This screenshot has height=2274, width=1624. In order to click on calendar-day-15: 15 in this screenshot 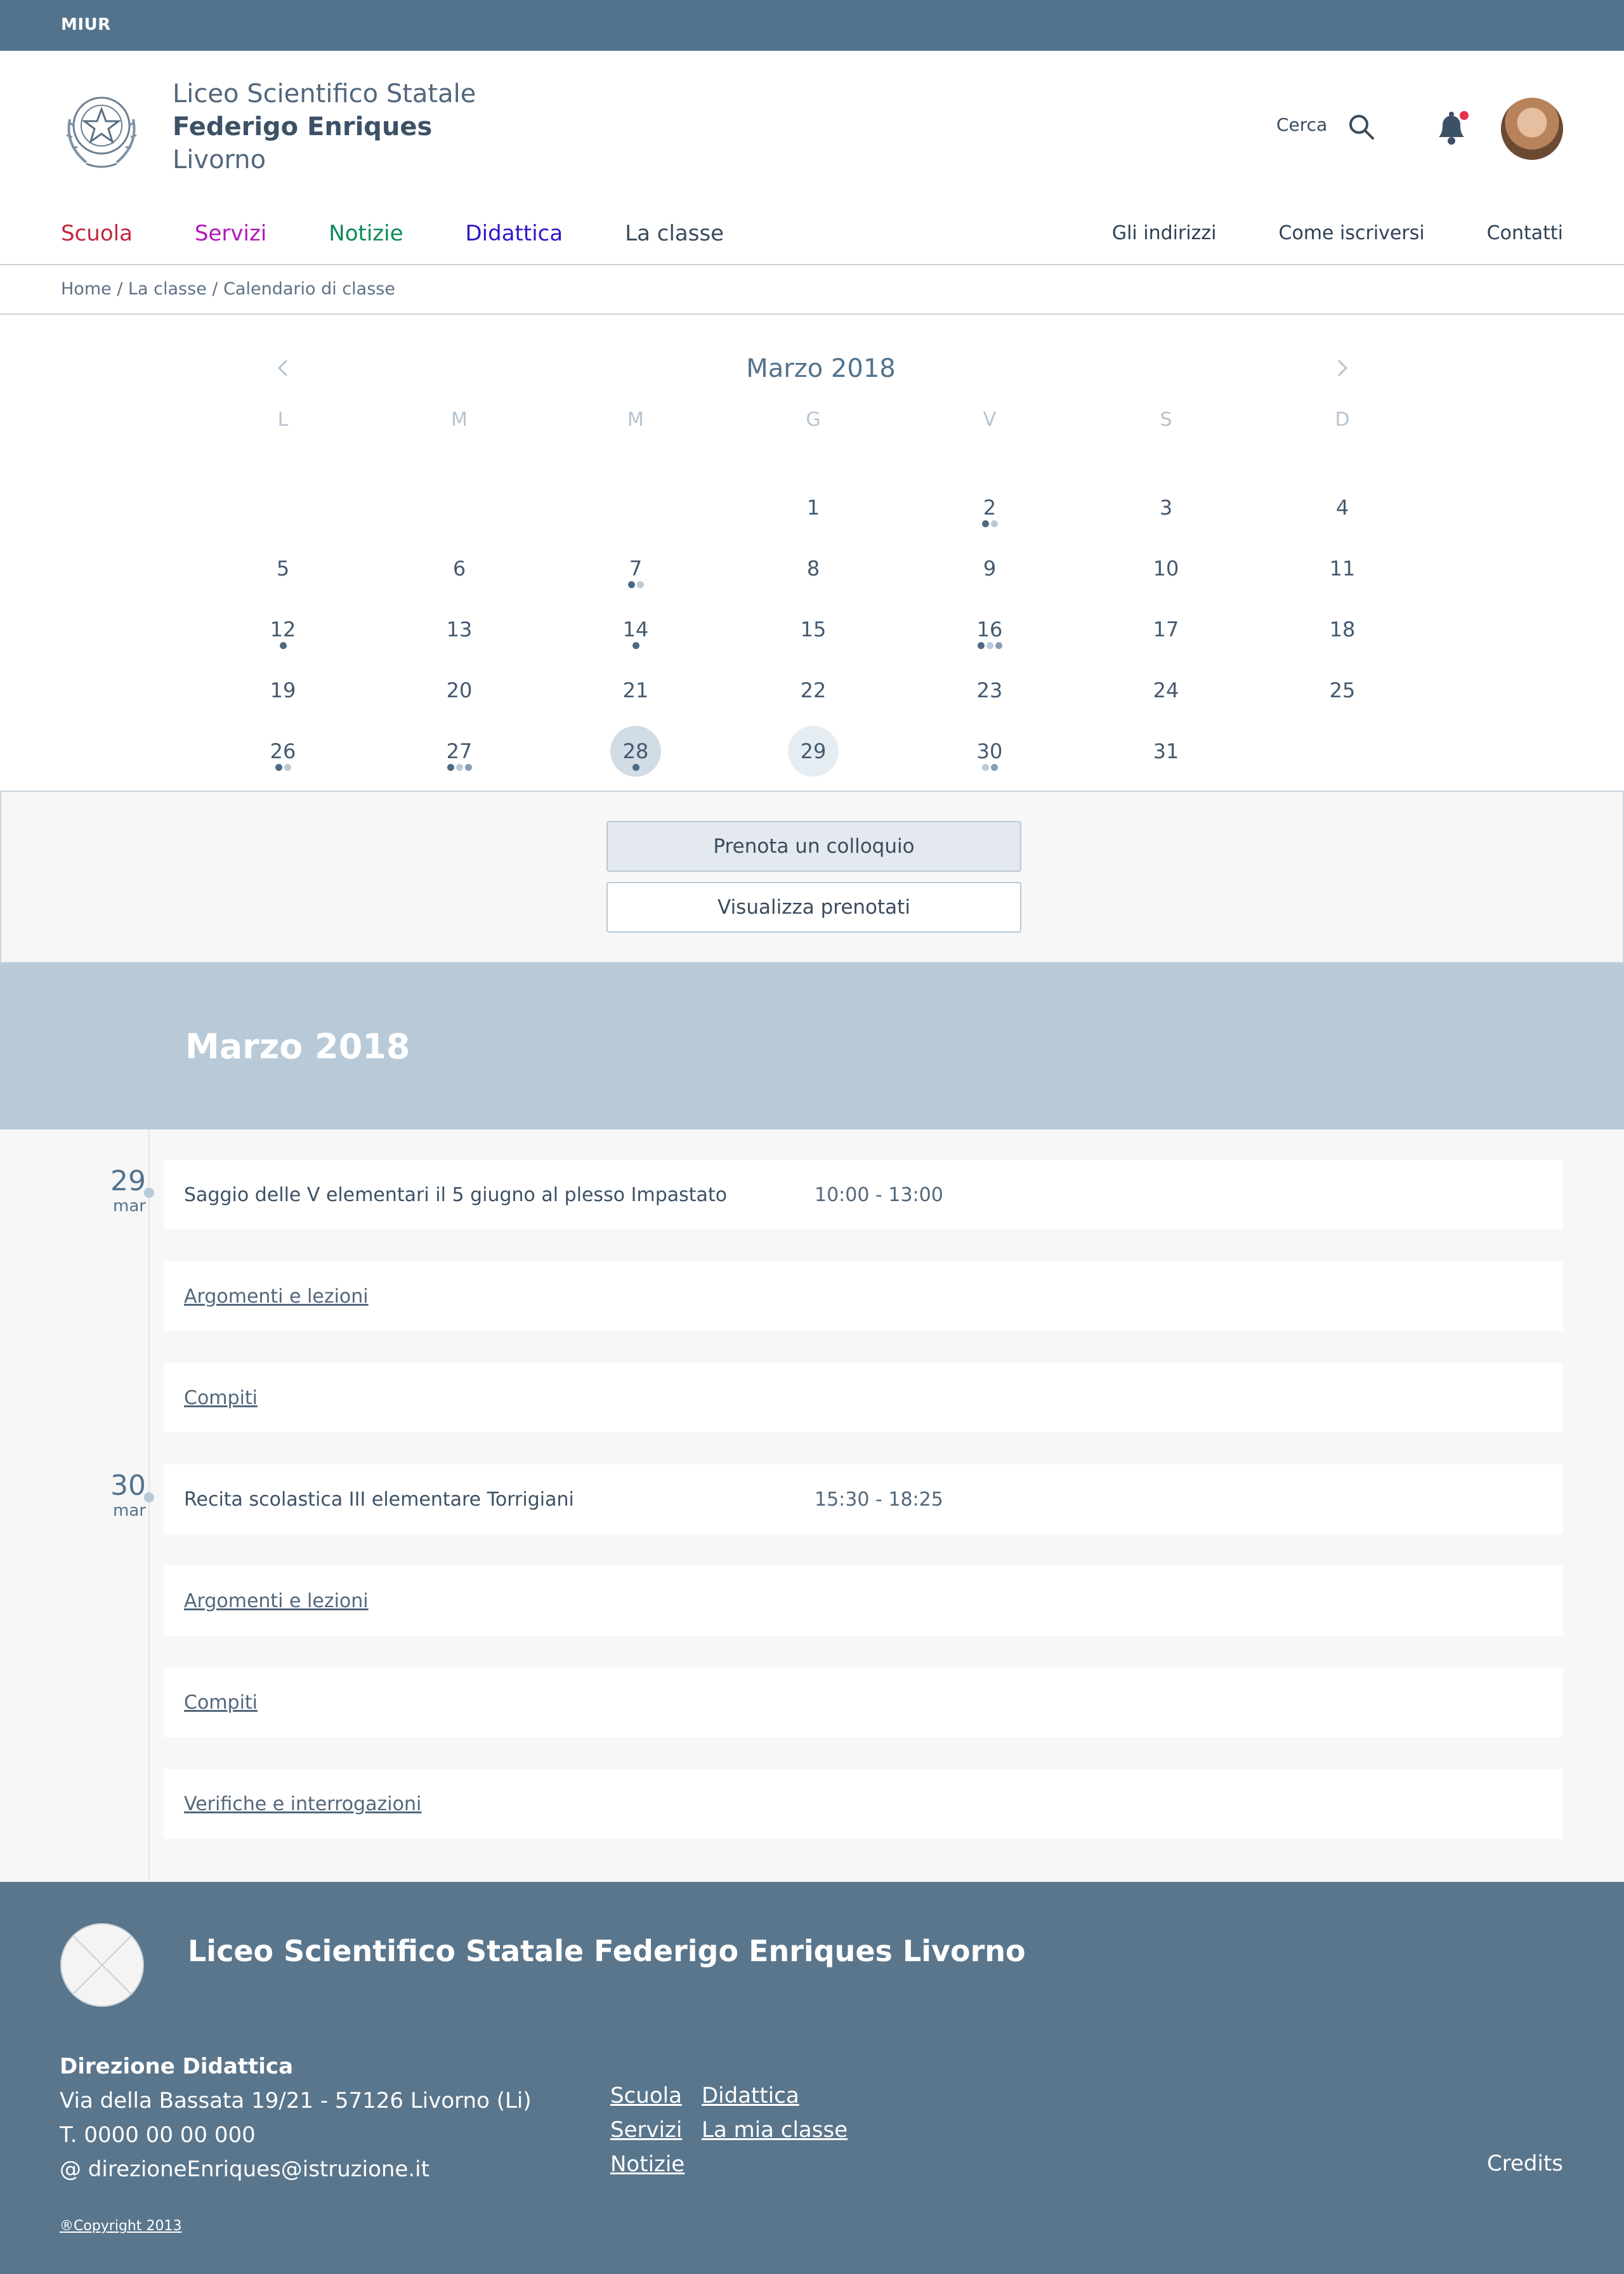, I will do `click(814, 629)`.